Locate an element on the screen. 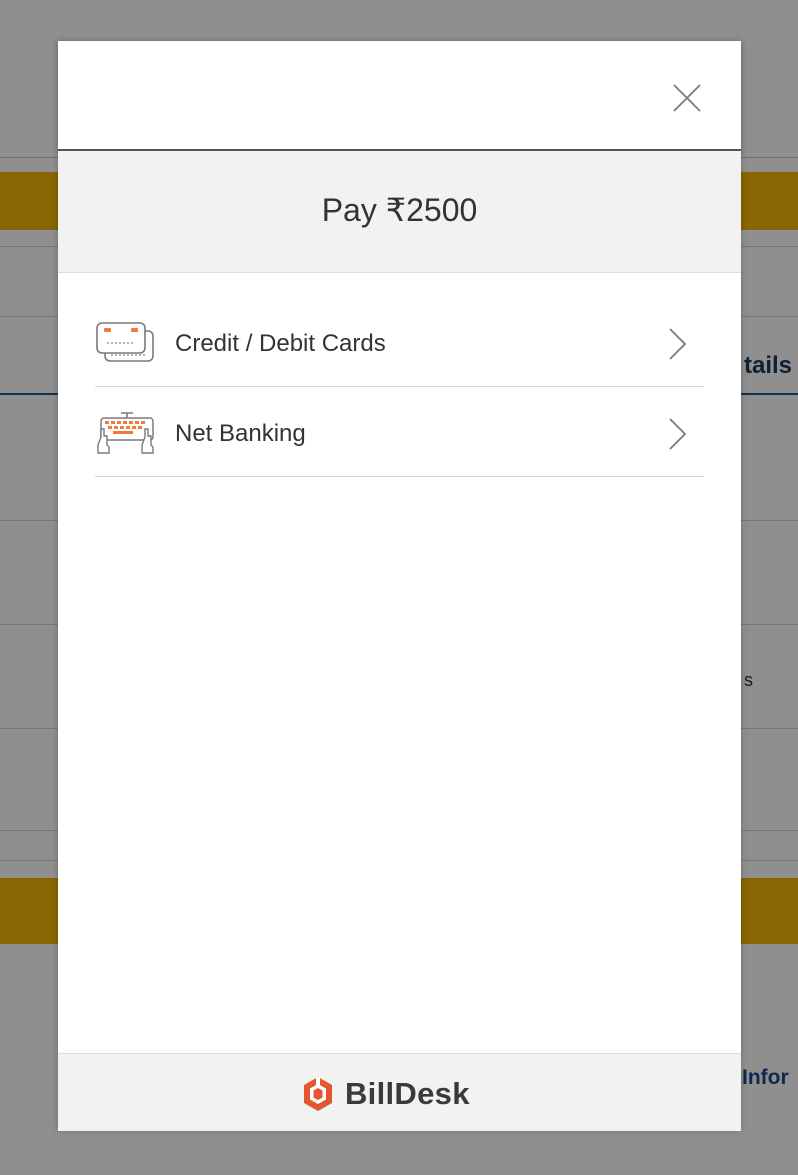 This screenshot has width=798, height=1175. modal-header is located at coordinates (399, 96).